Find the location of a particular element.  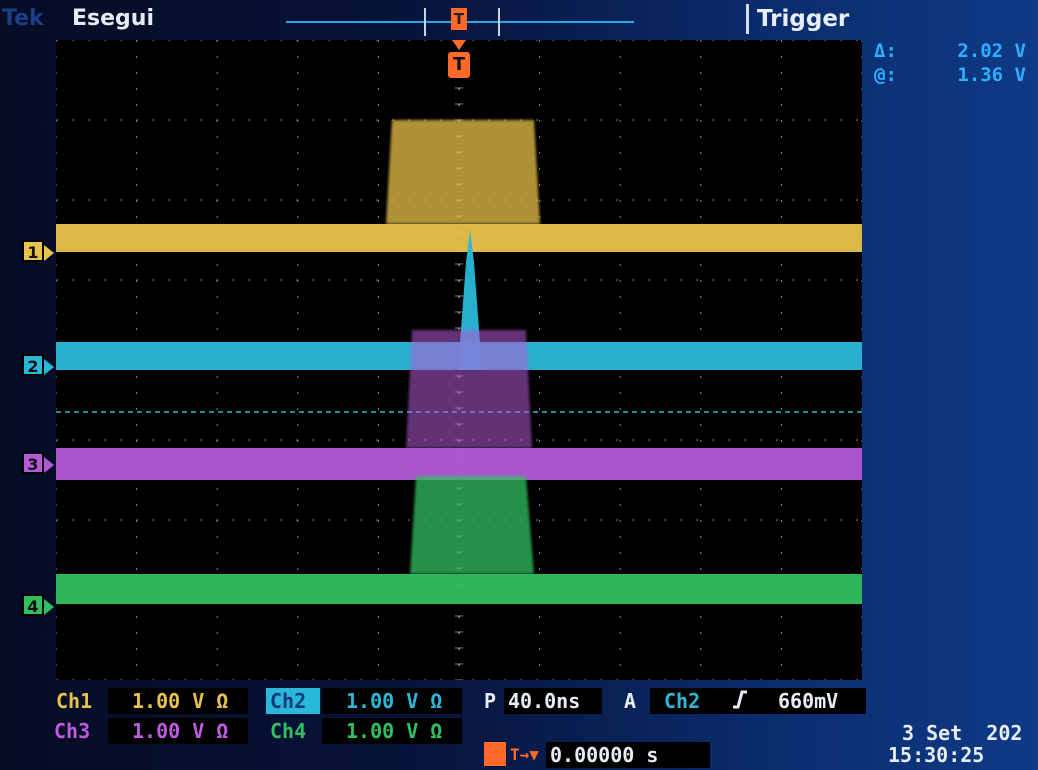

horizontal-position: 0.00000 s is located at coordinates (628, 755).